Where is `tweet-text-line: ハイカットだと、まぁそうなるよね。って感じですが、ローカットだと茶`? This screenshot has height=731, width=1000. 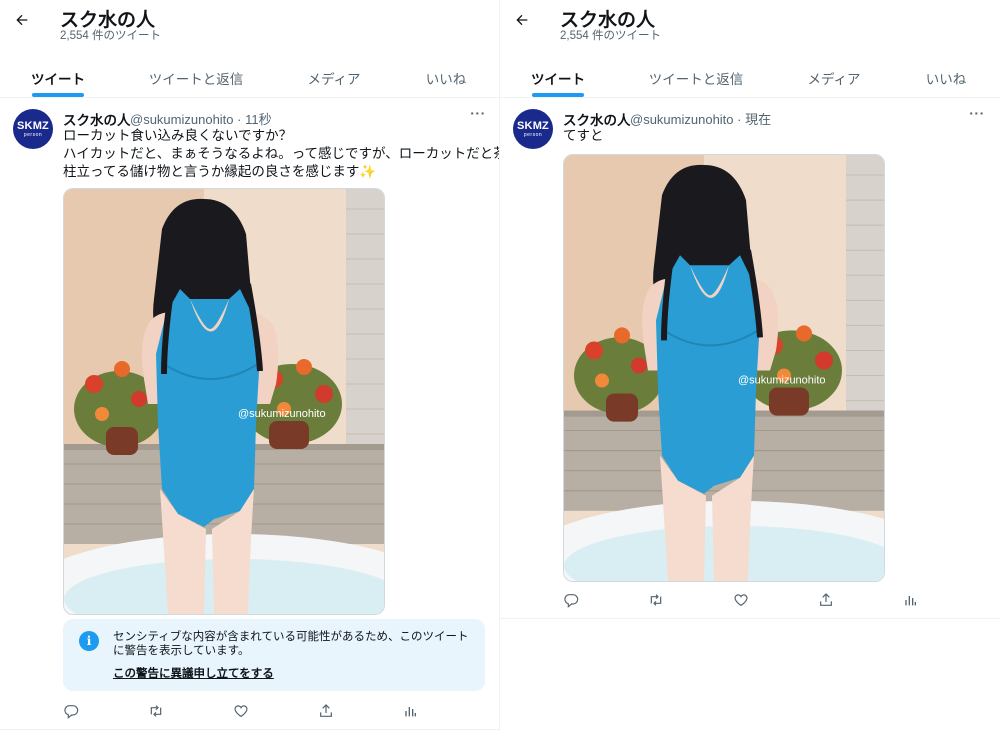
tweet-text-line: ハイカットだと、まぁそうなるよね。って感じですが、ローカットだと茶 is located at coordinates (281, 153).